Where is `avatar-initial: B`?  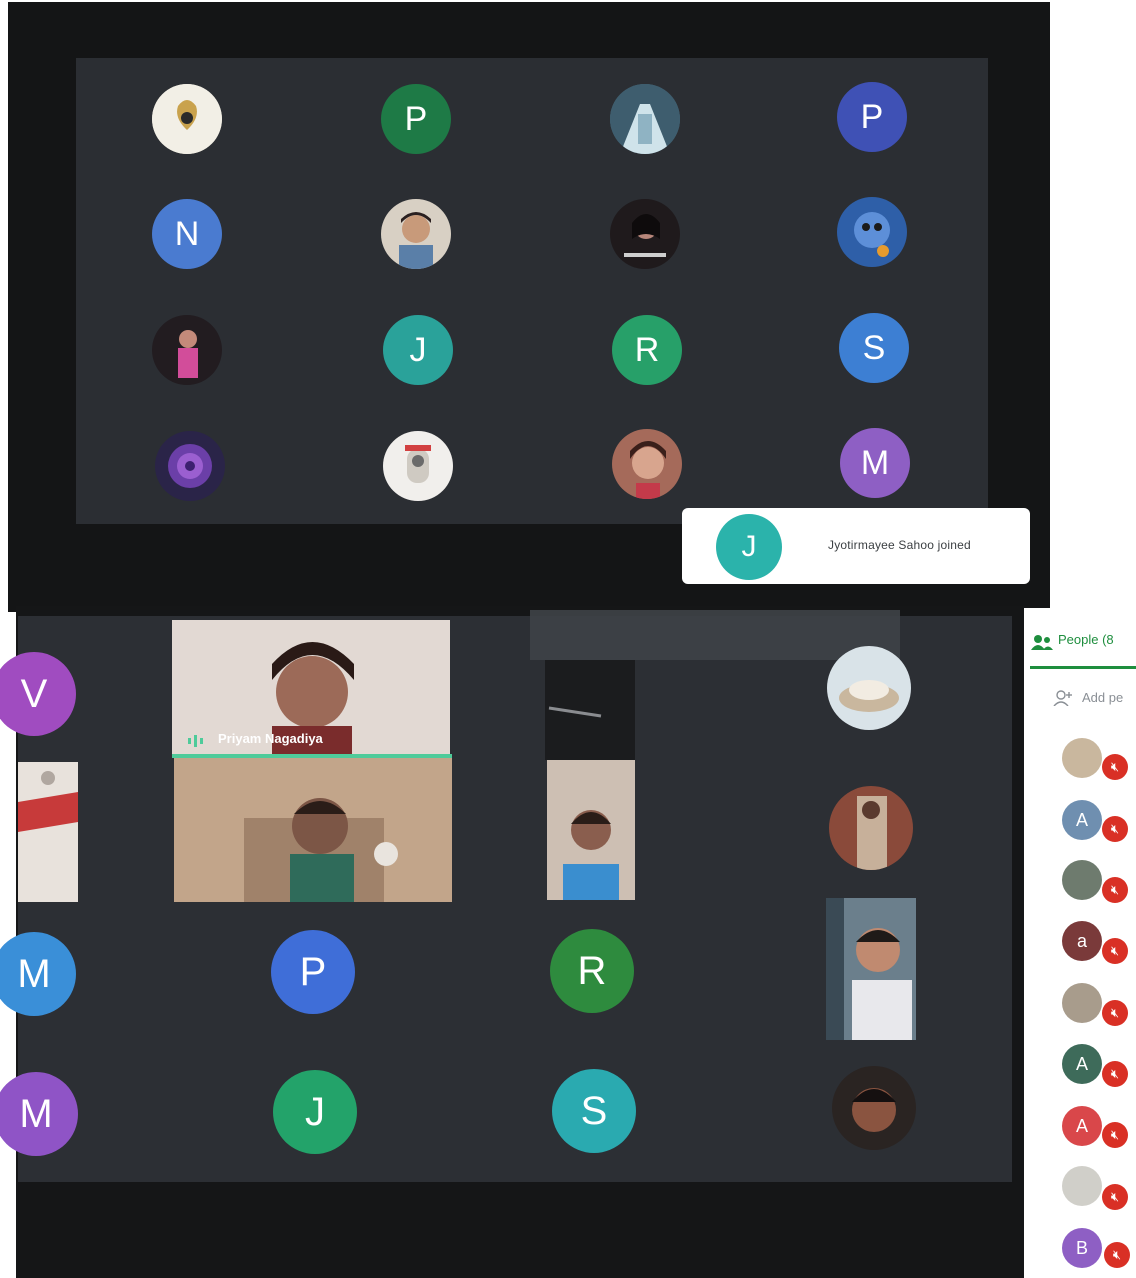 avatar-initial: B is located at coordinates (1081, 1247).